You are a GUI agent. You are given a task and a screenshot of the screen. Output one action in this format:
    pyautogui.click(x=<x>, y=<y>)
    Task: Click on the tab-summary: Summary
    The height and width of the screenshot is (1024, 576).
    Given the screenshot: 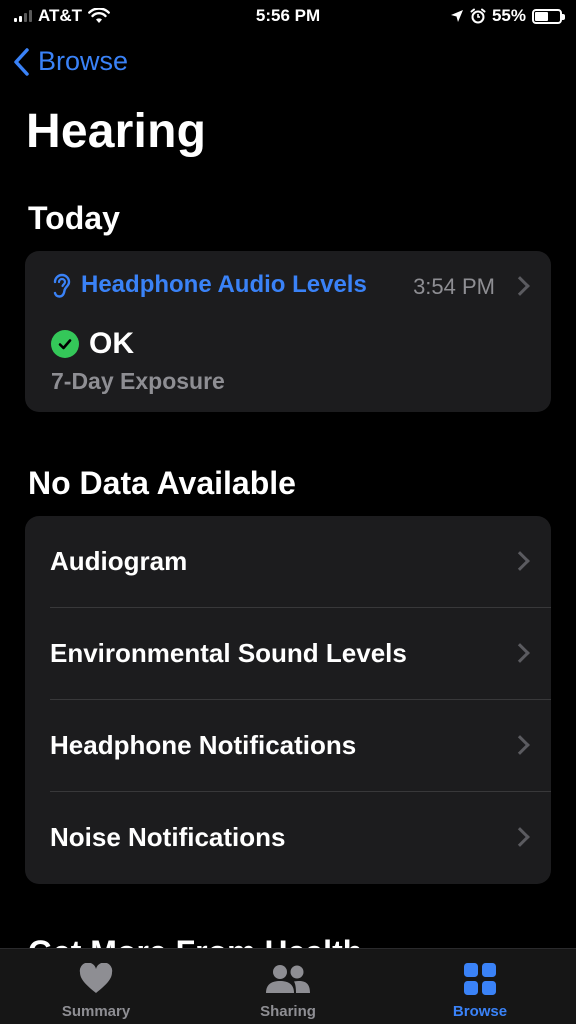 What is the action you would take?
    pyautogui.click(x=96, y=986)
    